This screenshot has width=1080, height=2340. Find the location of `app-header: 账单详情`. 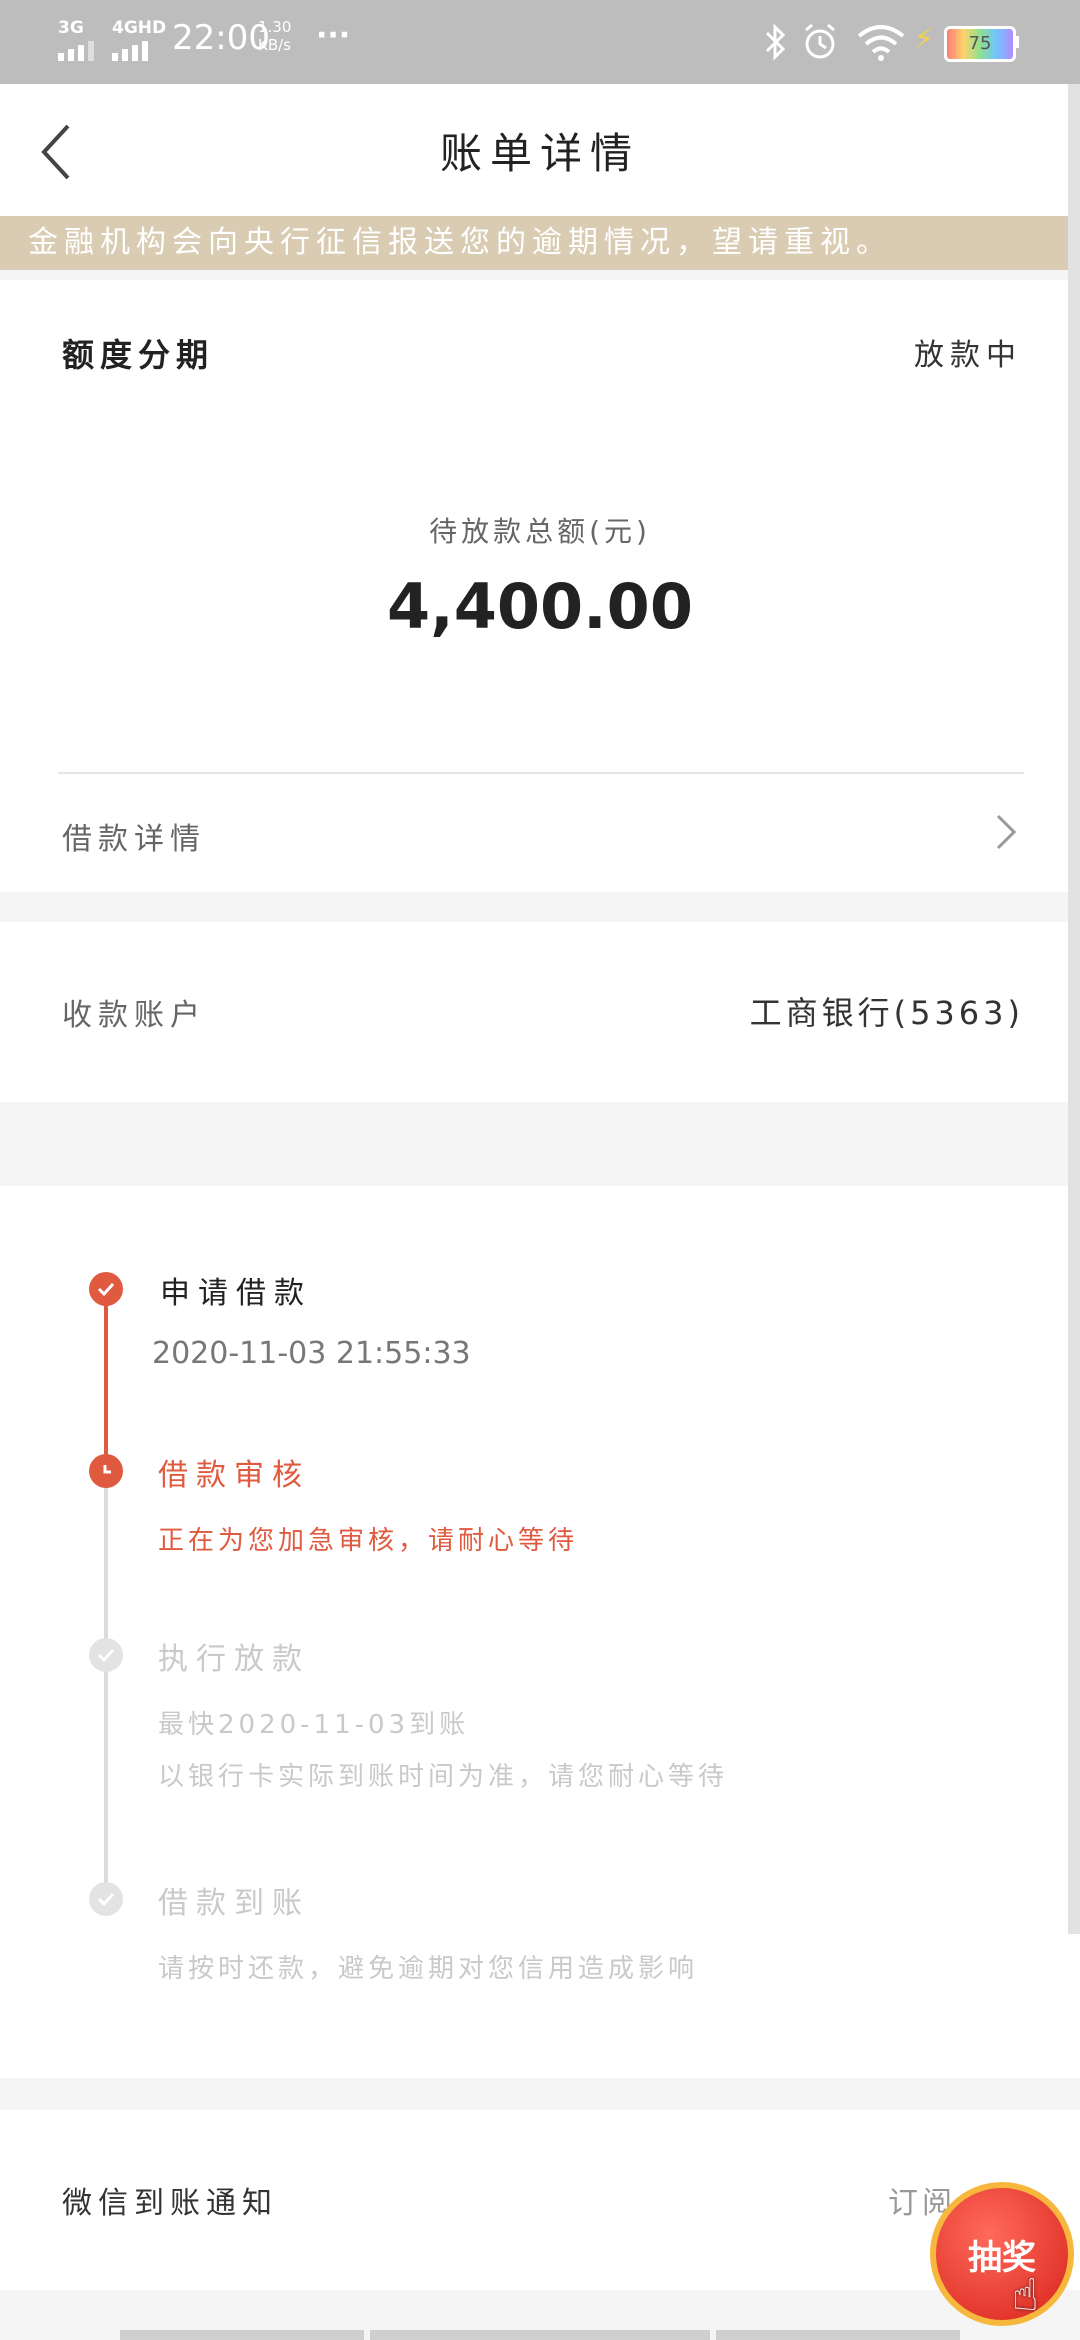

app-header: 账单详情 is located at coordinates (540, 150).